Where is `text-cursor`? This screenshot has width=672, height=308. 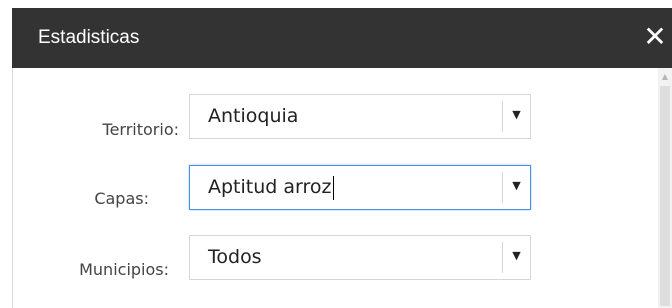 text-cursor is located at coordinates (333, 187).